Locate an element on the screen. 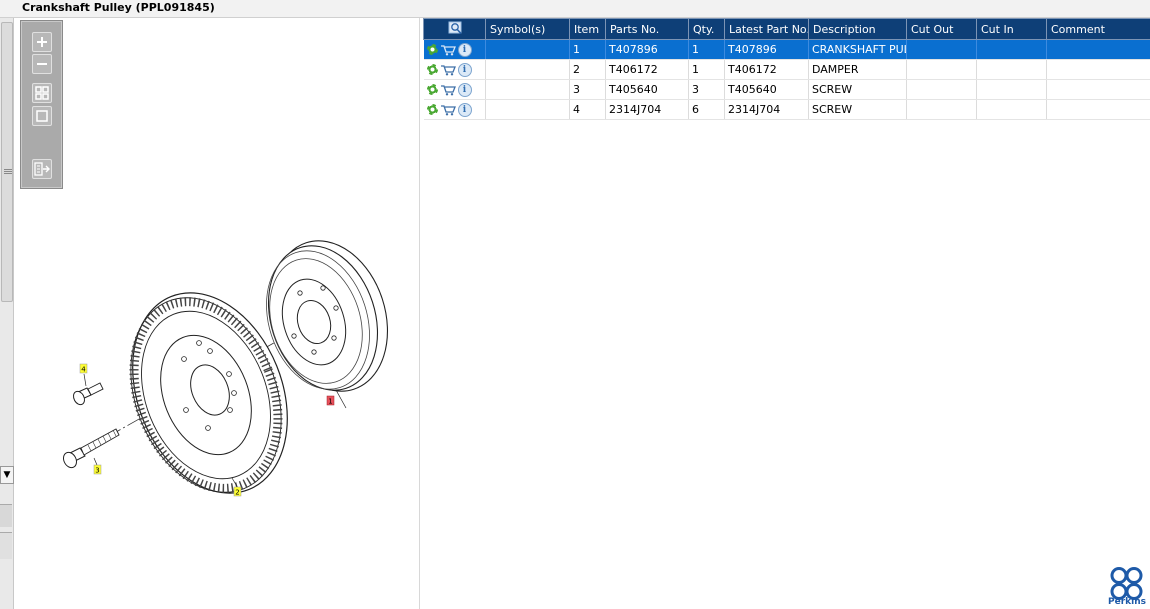 Image resolution: width=1150 pixels, height=609 pixels. collapse-dropdown-button: ▼ is located at coordinates (7, 475).